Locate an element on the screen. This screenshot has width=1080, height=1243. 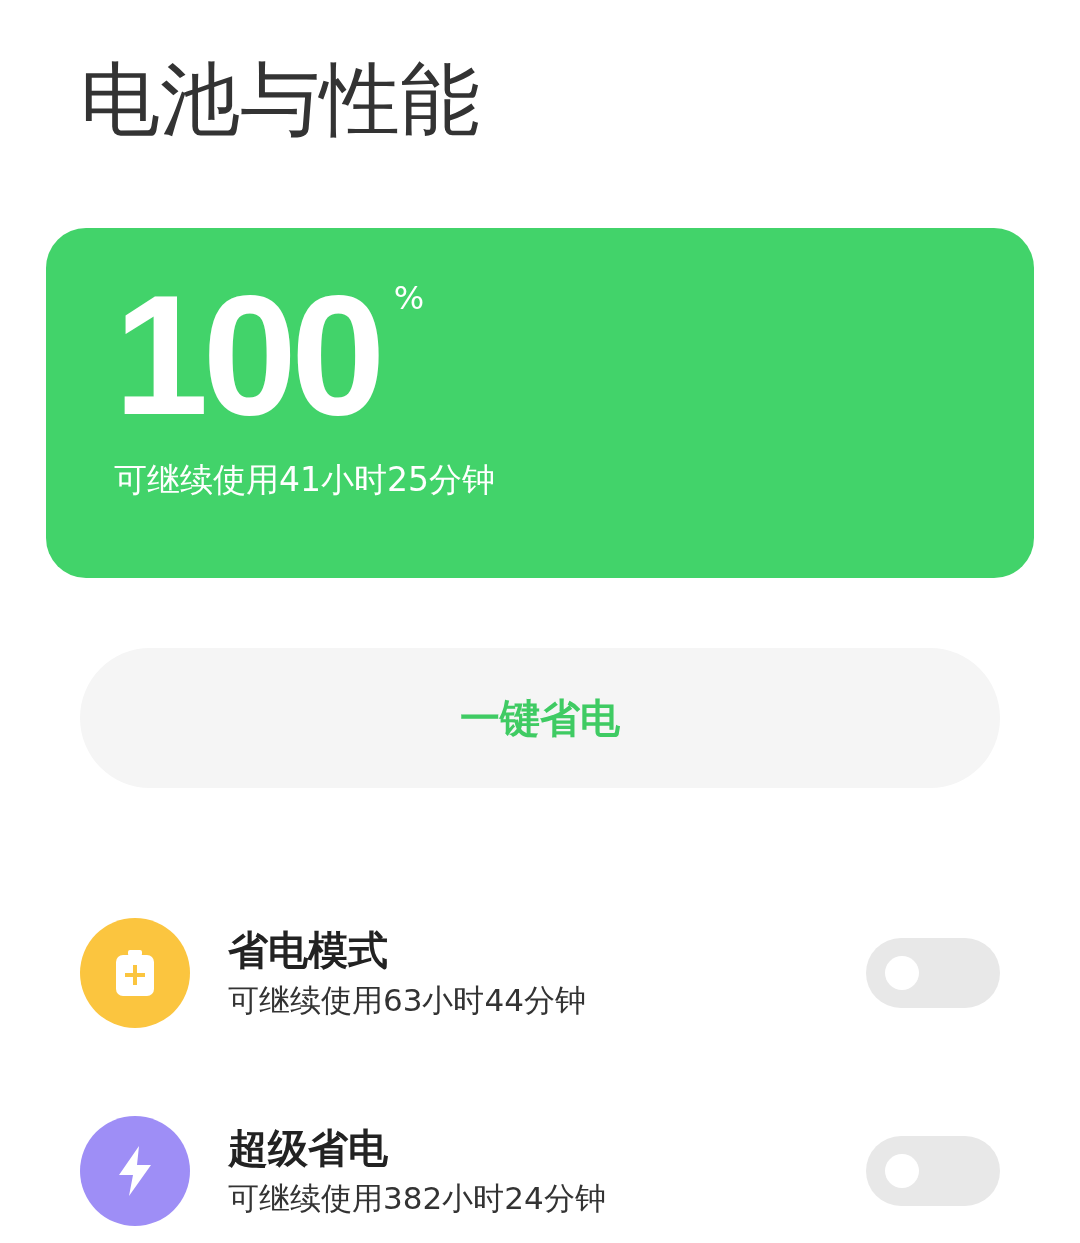
percent-unit: % is located at coordinates (409, 298).